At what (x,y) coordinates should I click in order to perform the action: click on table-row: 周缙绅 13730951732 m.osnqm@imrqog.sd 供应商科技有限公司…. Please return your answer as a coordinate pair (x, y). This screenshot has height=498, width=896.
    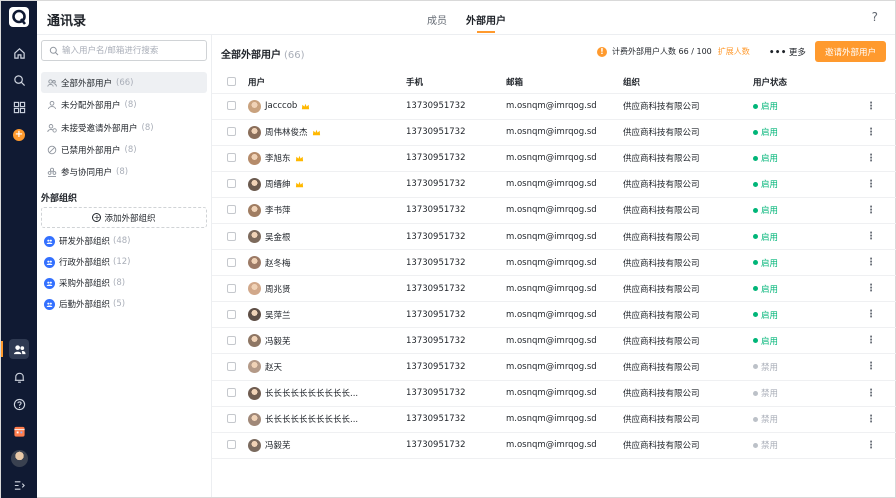
    Looking at the image, I should click on (554, 184).